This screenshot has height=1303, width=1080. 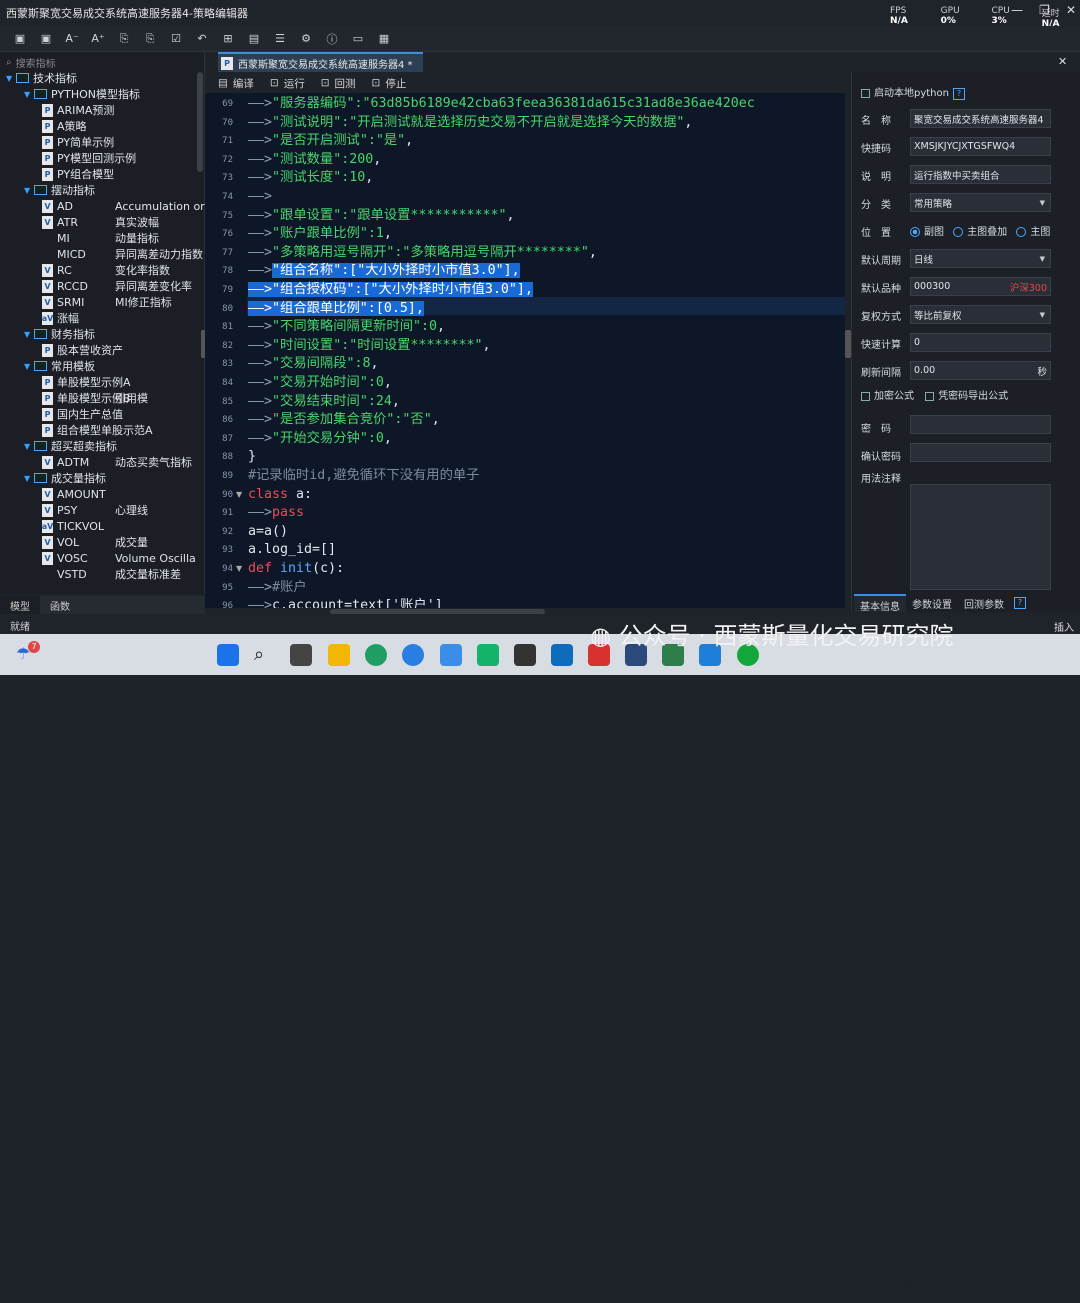 I want to click on period-select: 日线 ▼, so click(x=980, y=258).